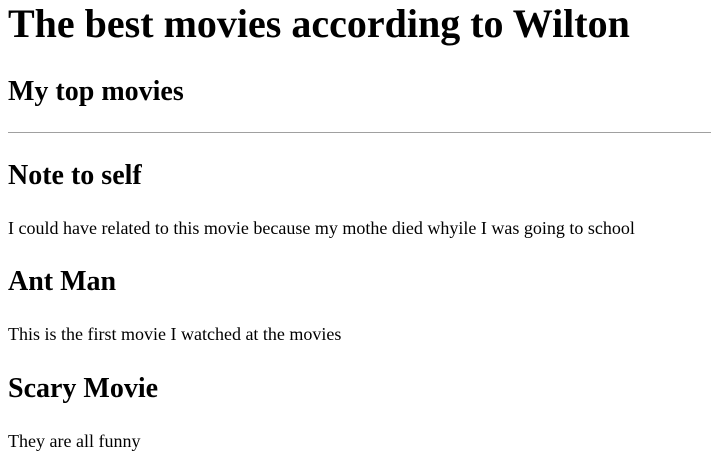 The image size is (711, 462). Describe the element at coordinates (83, 388) in the screenshot. I see `movie-heading: Scary Movie` at that location.